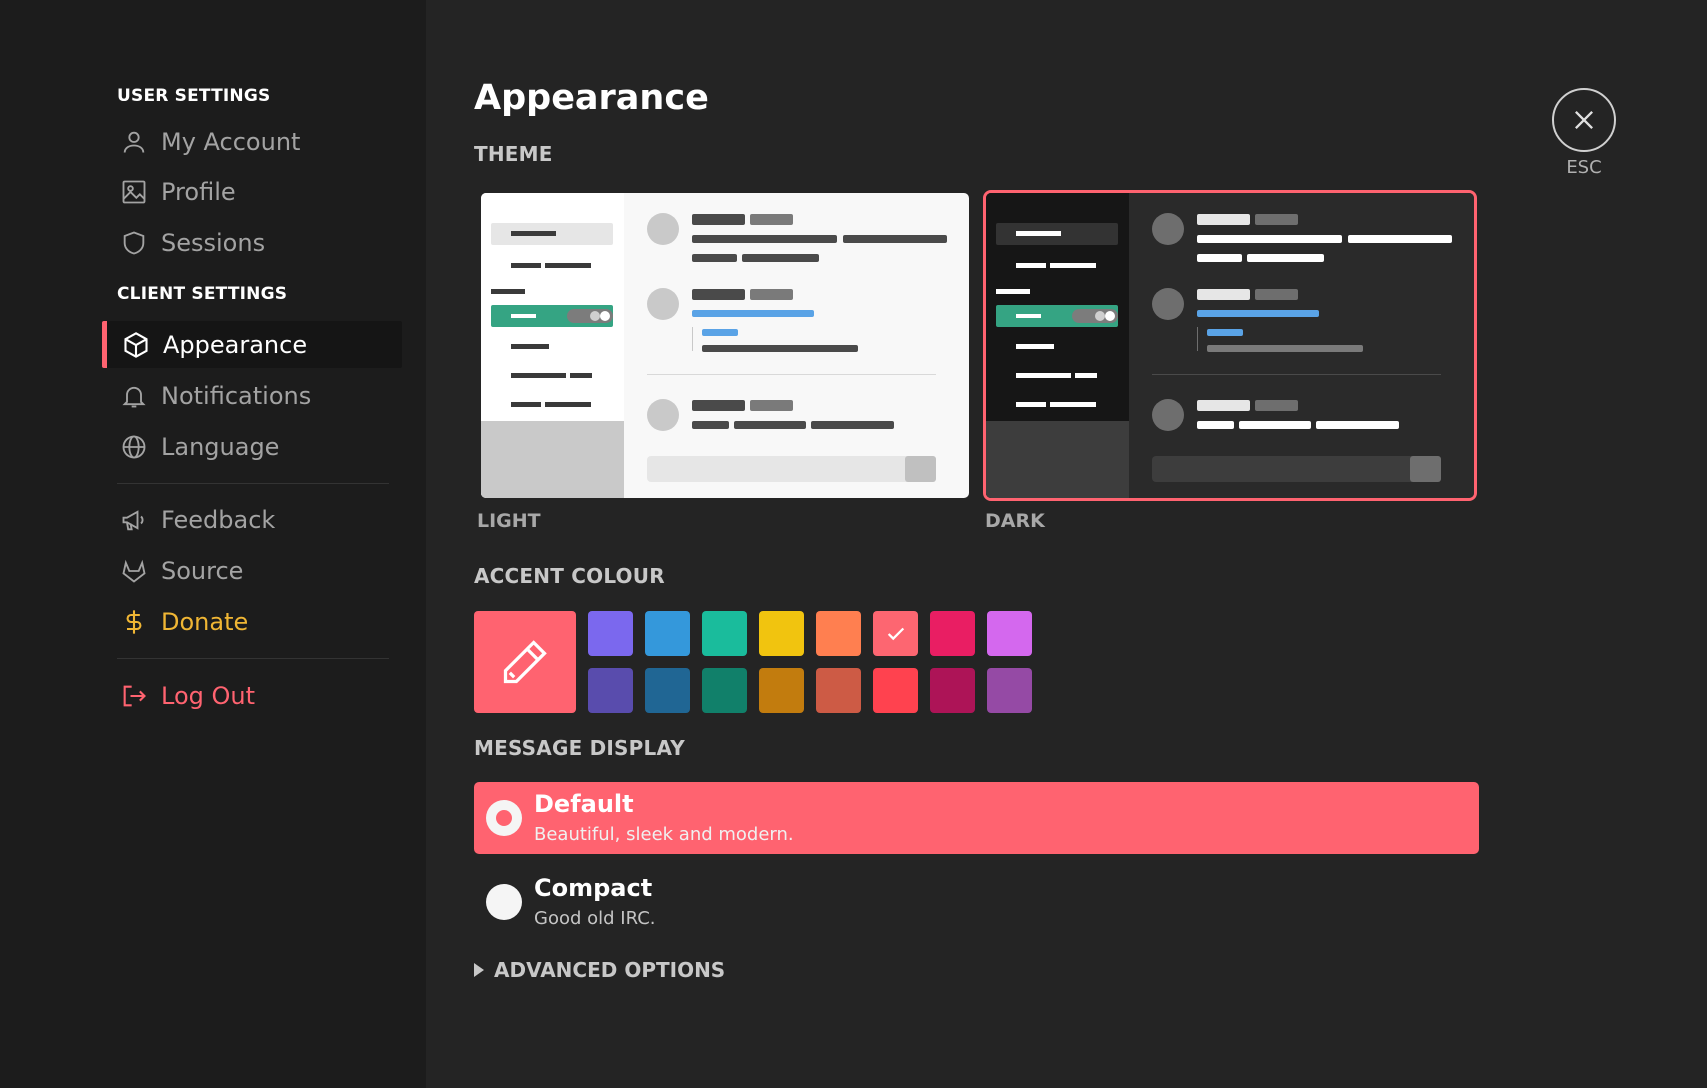 This screenshot has width=1707, height=1088. Describe the element at coordinates (256, 570) in the screenshot. I see `sidebar-item-source: Source` at that location.